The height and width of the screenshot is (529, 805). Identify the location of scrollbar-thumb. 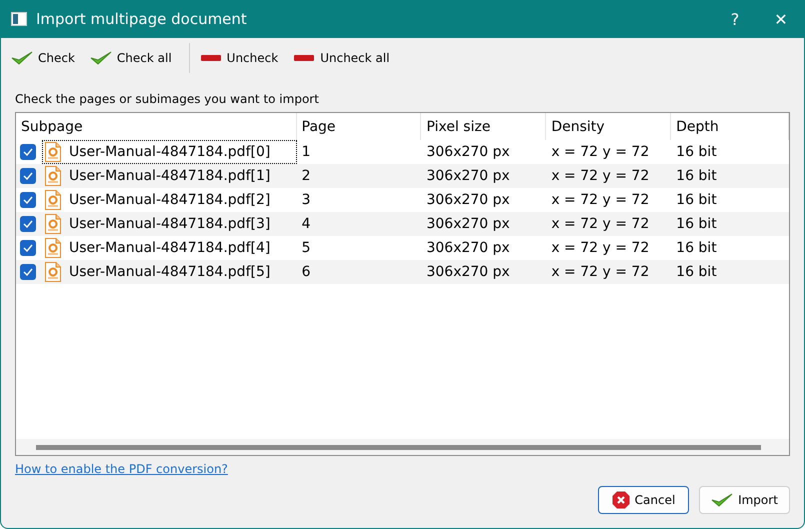
(398, 447).